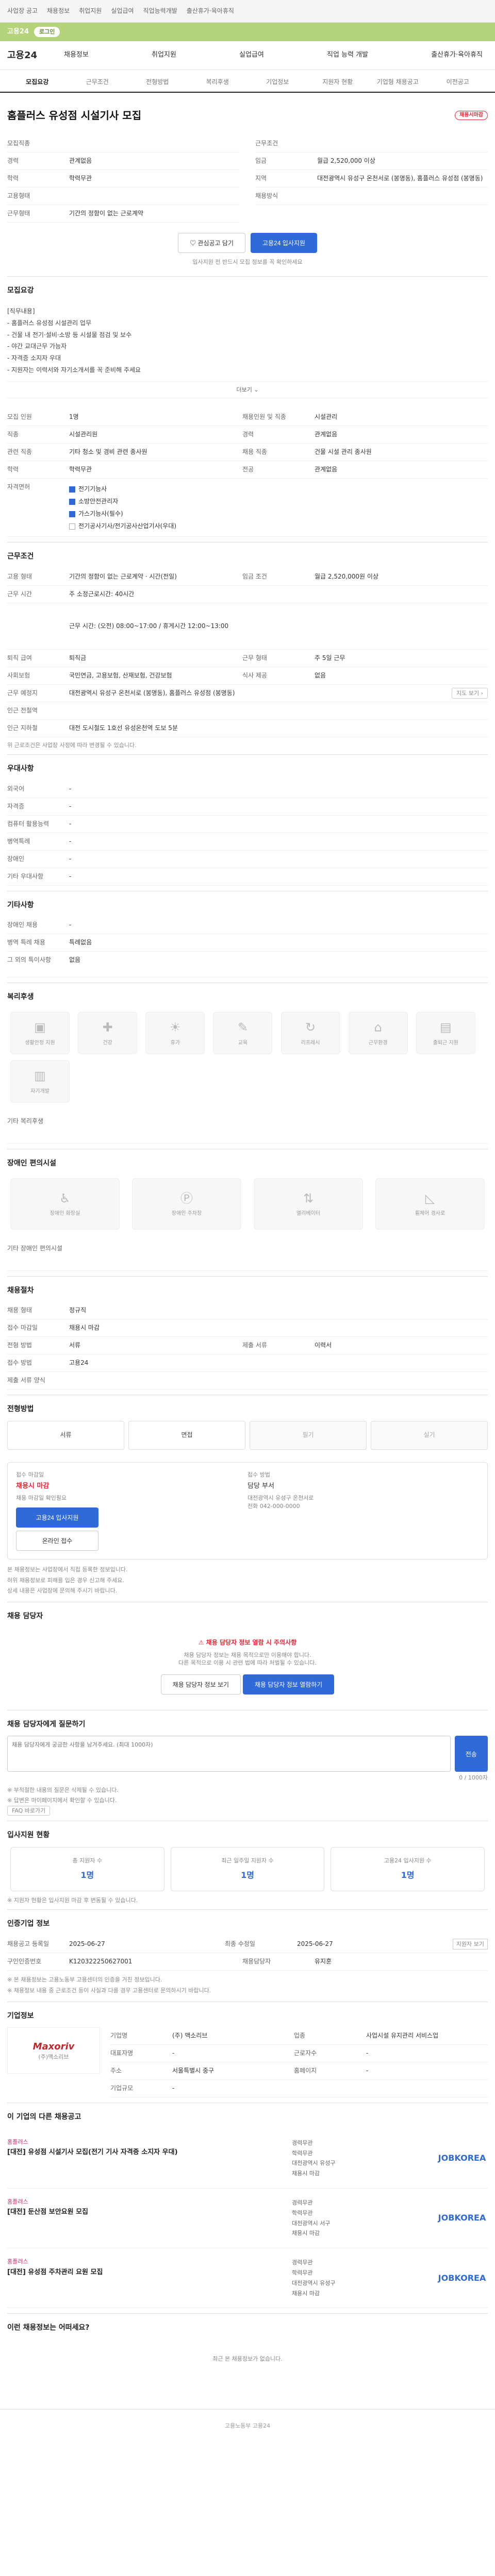  I want to click on banner-text: 고용24, so click(18, 31).